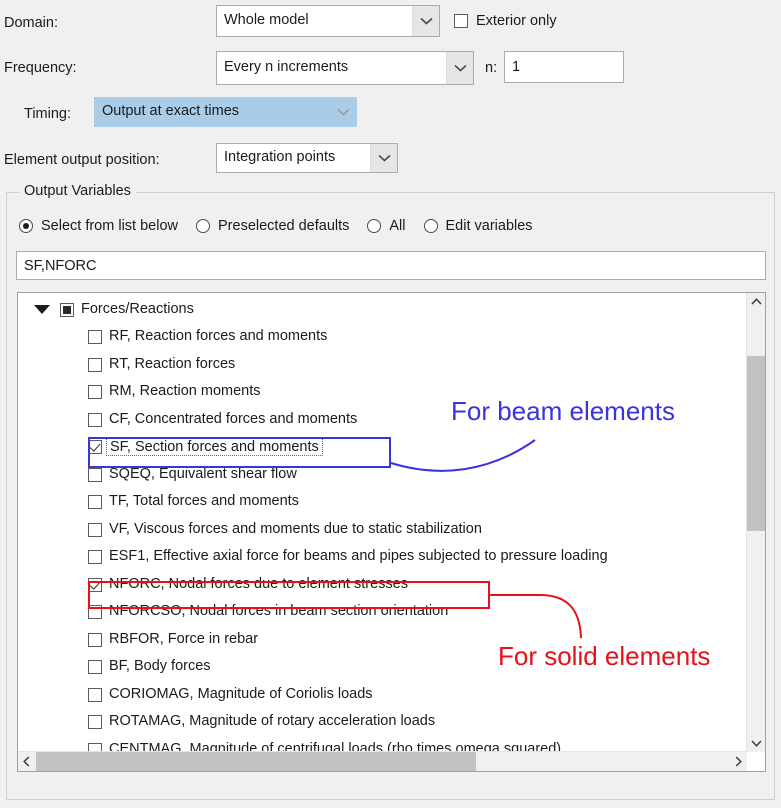  Describe the element at coordinates (266, 21) in the screenshot. I see `domain-combobox-value: Whole model` at that location.